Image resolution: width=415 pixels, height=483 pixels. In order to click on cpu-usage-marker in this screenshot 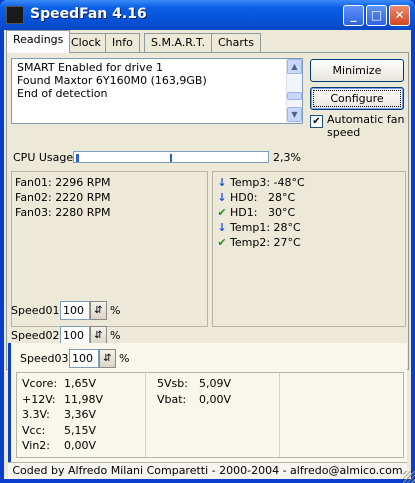, I will do `click(171, 158)`.